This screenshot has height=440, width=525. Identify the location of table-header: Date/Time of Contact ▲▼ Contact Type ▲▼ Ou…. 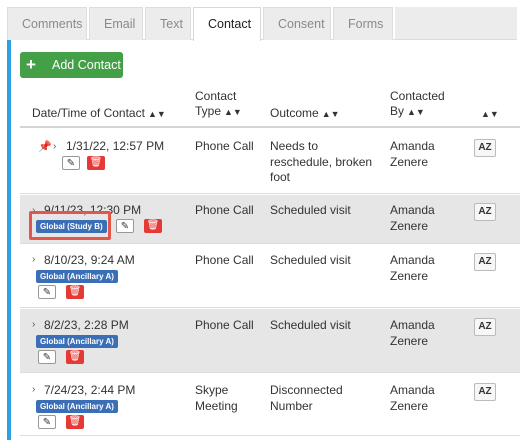
(270, 106).